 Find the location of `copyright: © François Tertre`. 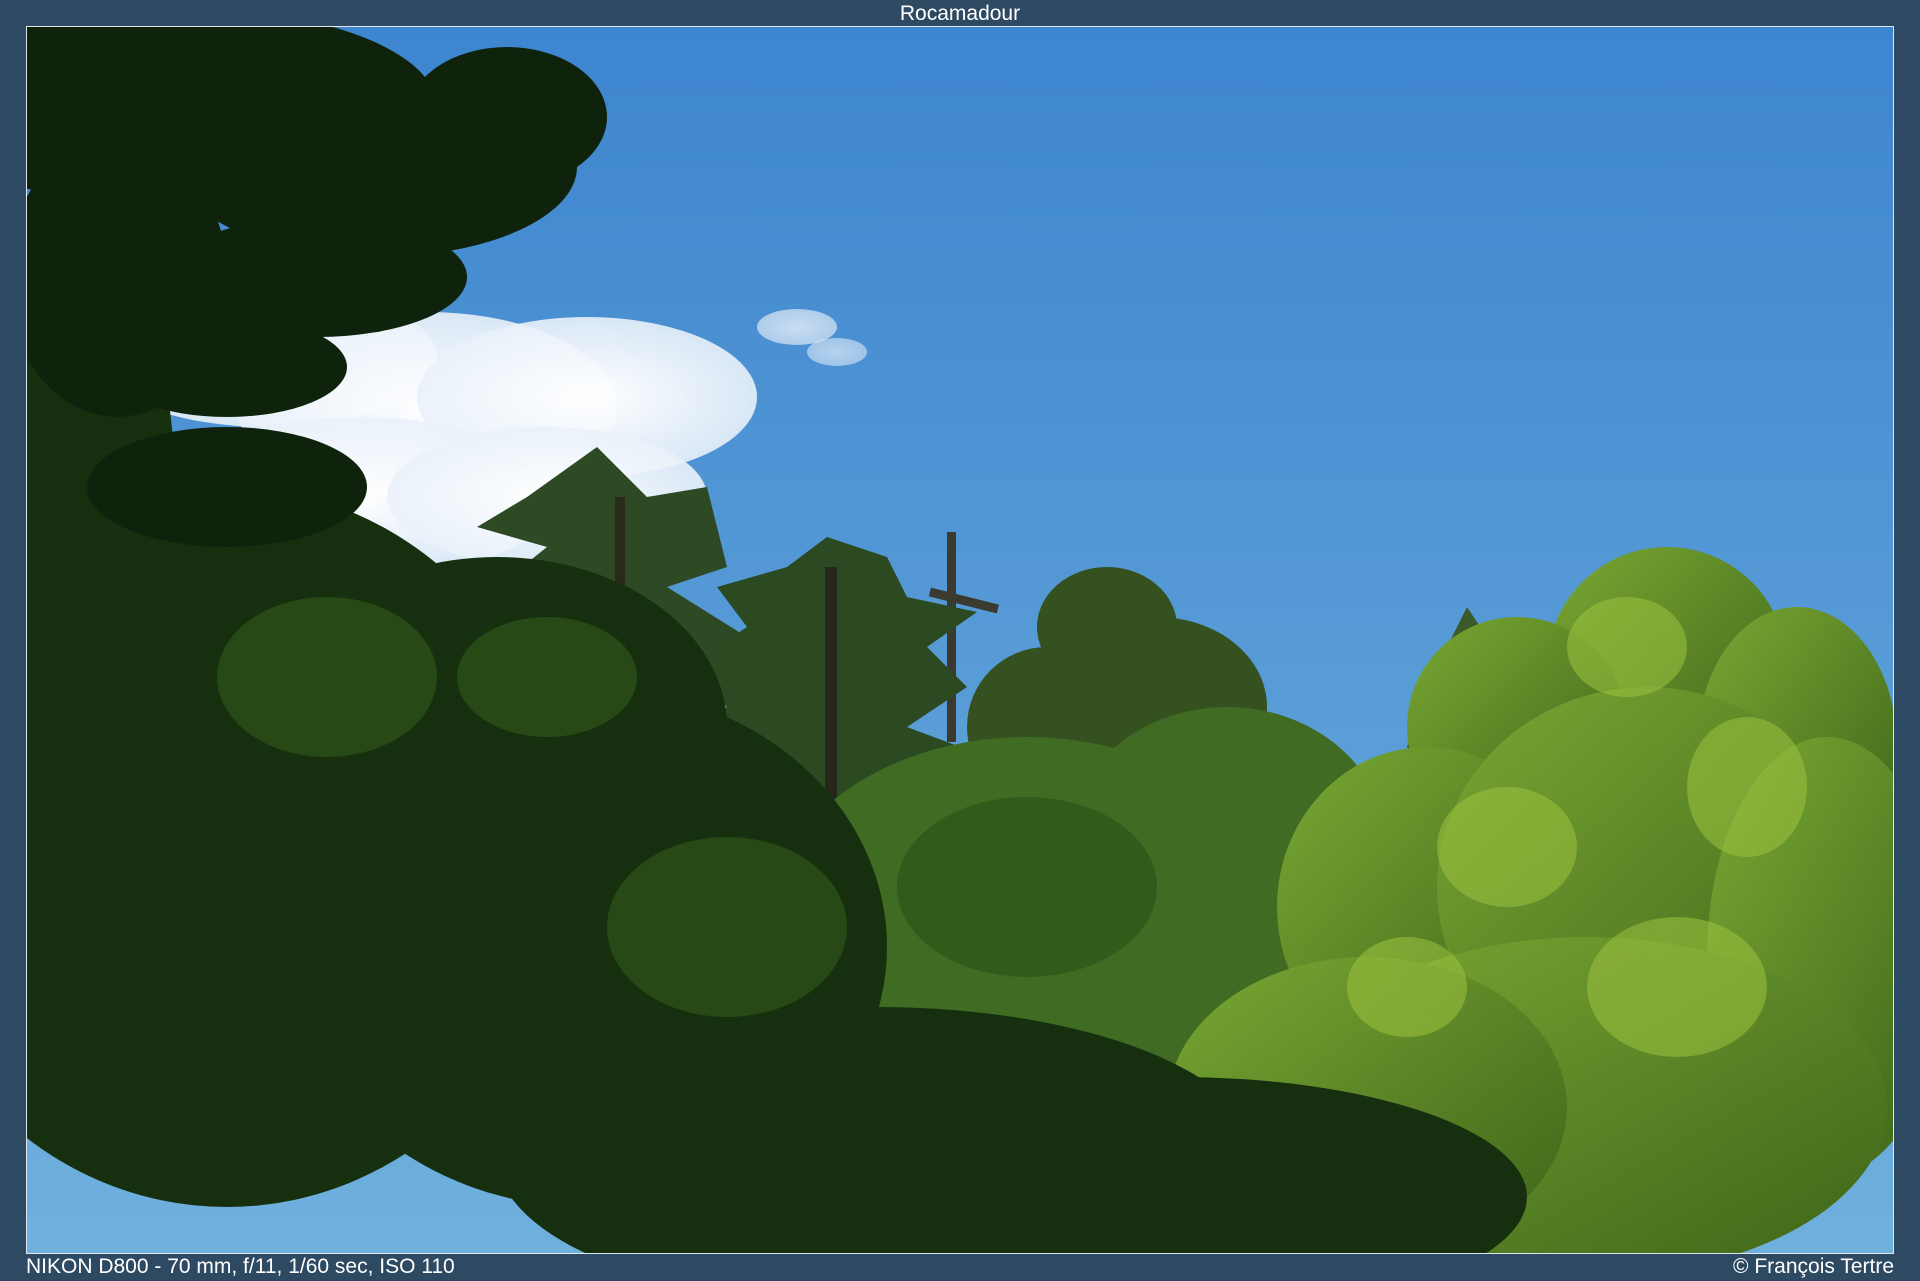

copyright: © François Tertre is located at coordinates (1813, 1266).